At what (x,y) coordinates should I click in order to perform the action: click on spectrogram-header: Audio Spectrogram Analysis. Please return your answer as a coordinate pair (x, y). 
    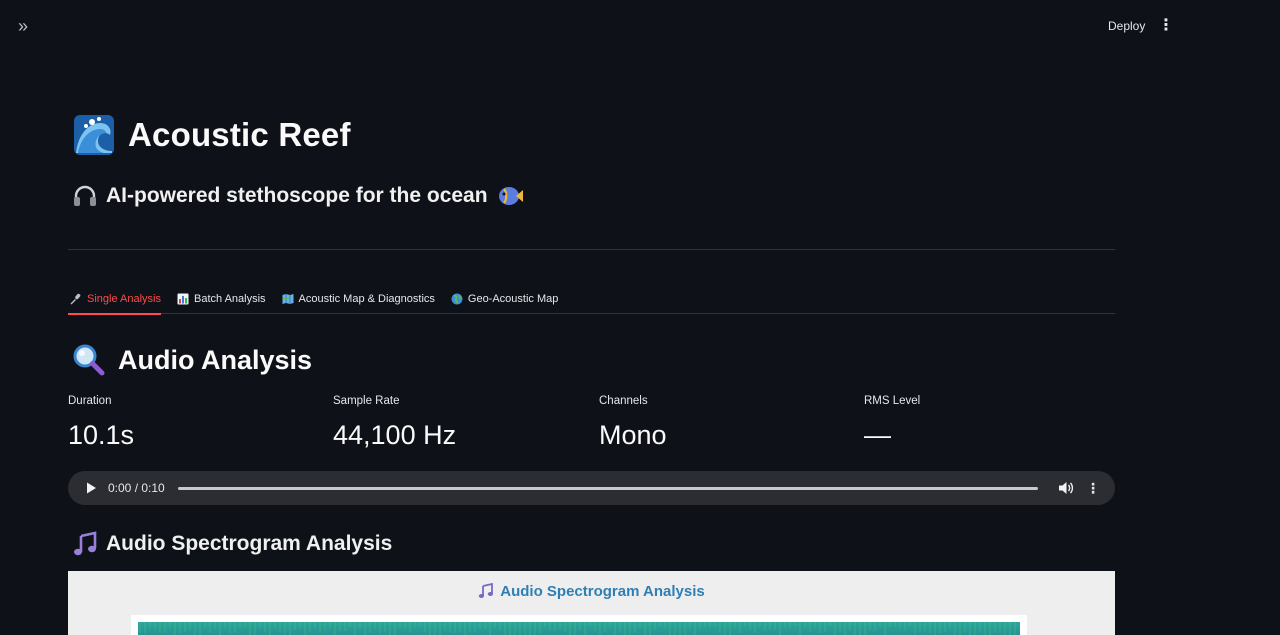
    Looking at the image, I should click on (230, 544).